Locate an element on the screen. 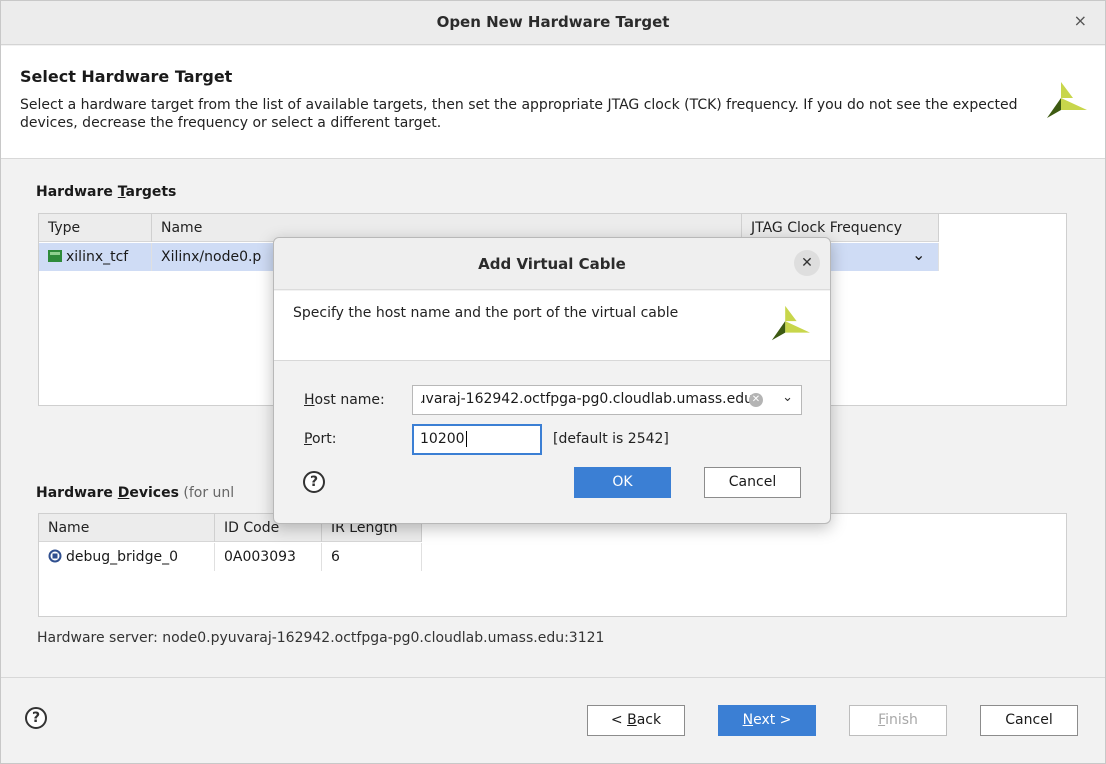 The image size is (1106, 764). modal-help-icon: ? is located at coordinates (314, 482).